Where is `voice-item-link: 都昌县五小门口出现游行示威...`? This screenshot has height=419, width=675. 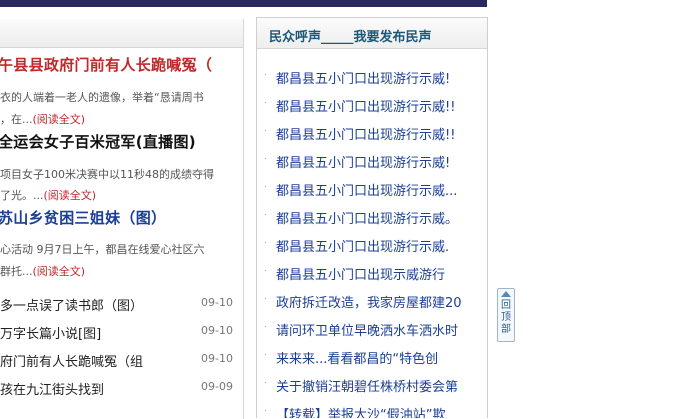 voice-item-link: 都昌县五小门口出现游行示威... is located at coordinates (366, 189).